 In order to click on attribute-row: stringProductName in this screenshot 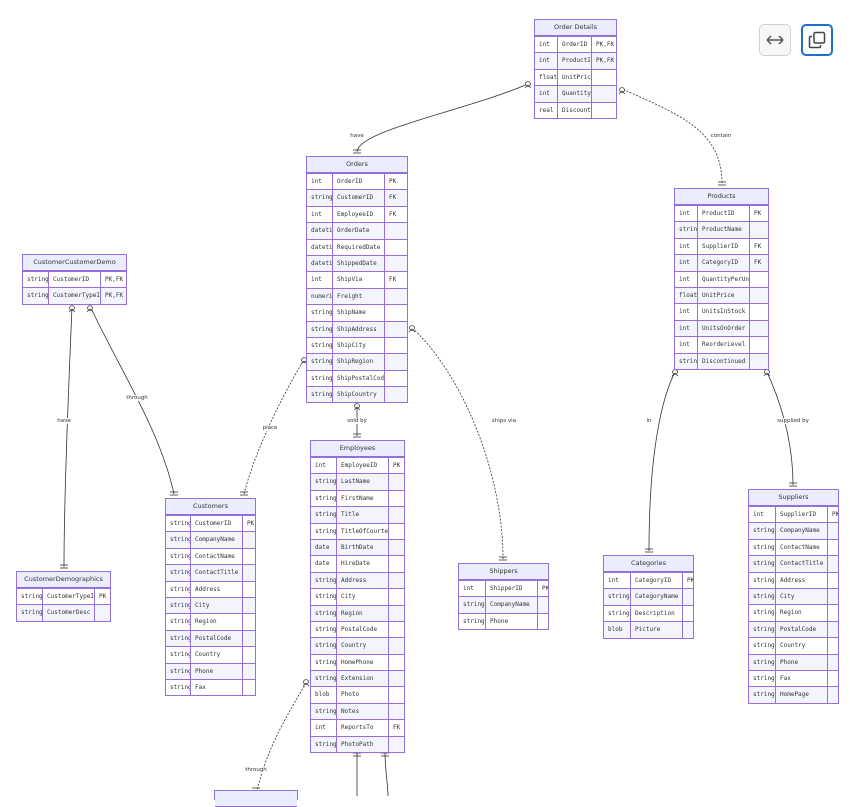, I will do `click(721, 229)`.